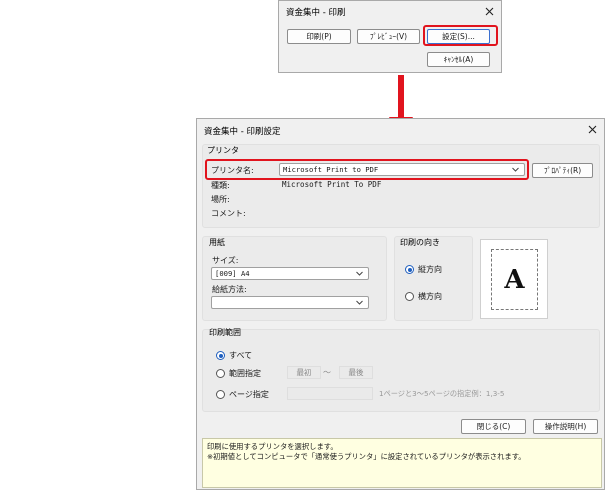  What do you see at coordinates (228, 213) in the screenshot?
I see `printer-comment-label: コメント:` at bounding box center [228, 213].